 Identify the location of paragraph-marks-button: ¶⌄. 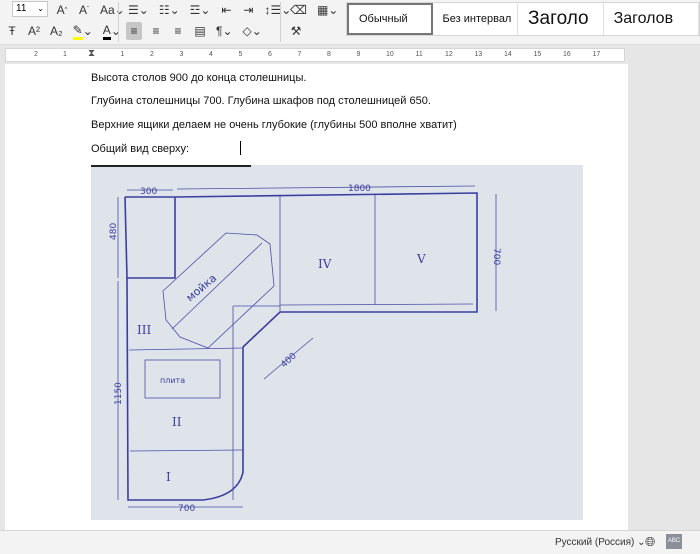
(224, 31).